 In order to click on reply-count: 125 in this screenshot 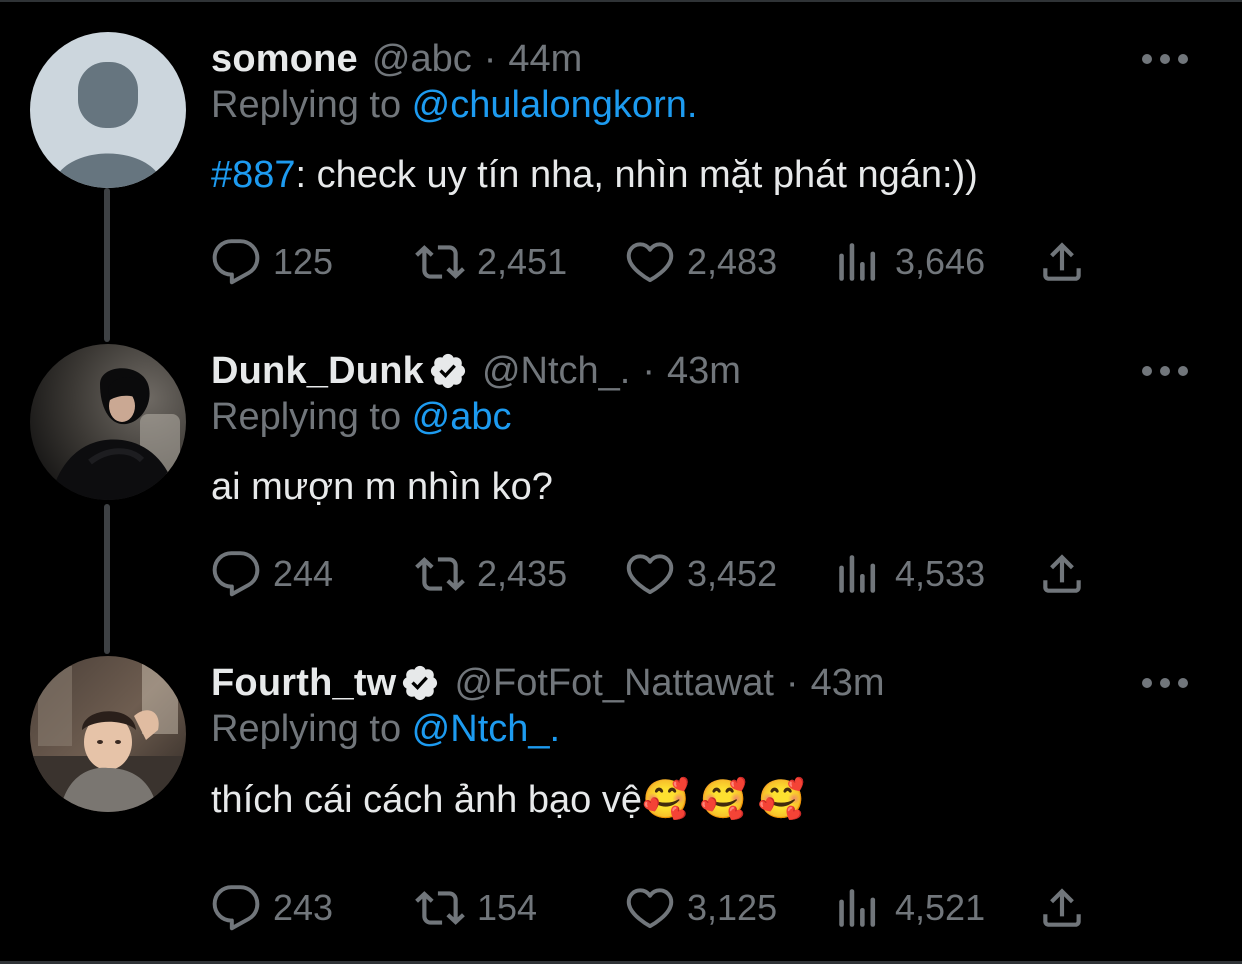, I will do `click(303, 261)`.